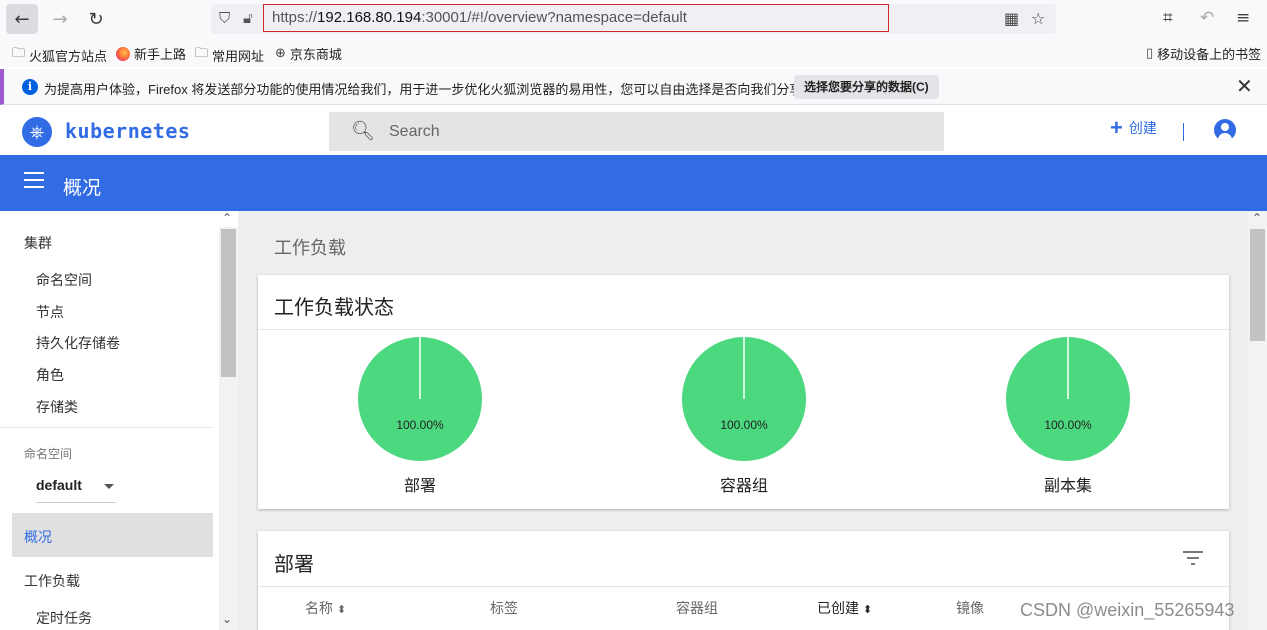 The height and width of the screenshot is (630, 1267). I want to click on pie-chart-deployments: 100.00%, so click(420, 399).